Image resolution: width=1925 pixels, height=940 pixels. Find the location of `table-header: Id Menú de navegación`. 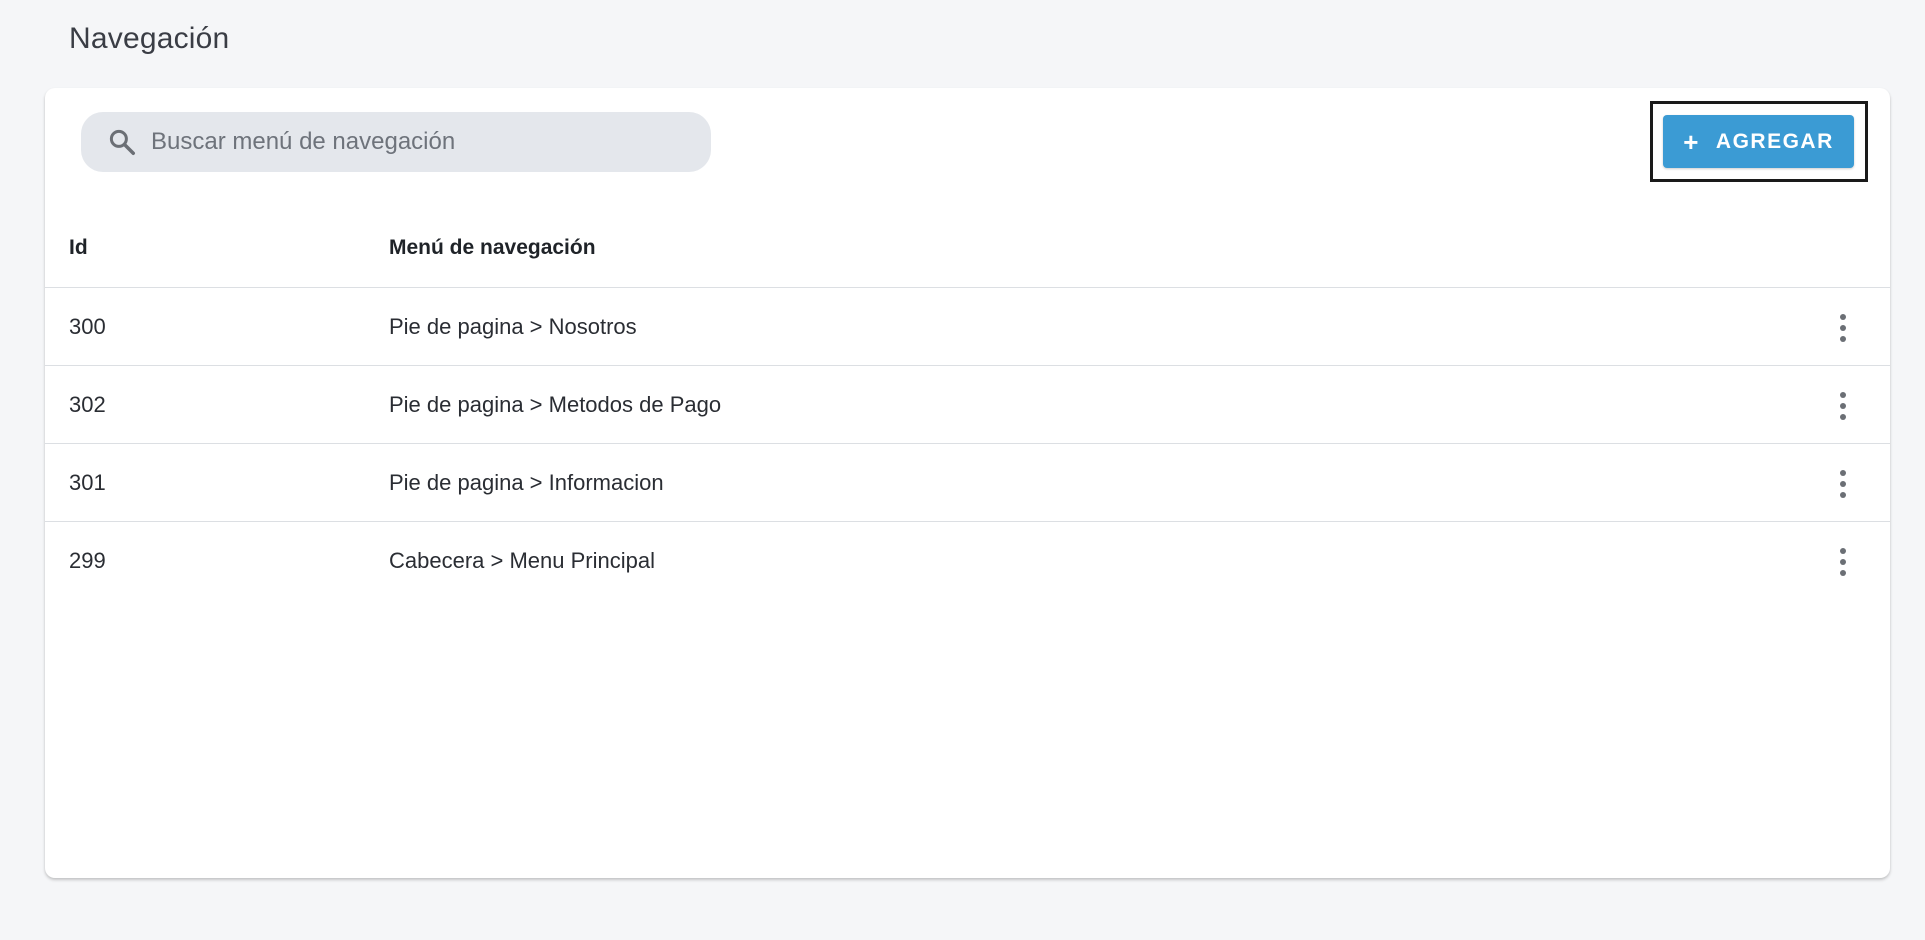

table-header: Id Menú de navegación is located at coordinates (967, 248).